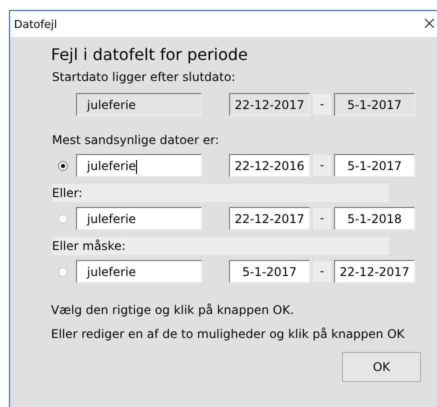 Image resolution: width=437 pixels, height=407 pixels. What do you see at coordinates (220, 246) in the screenshot?
I see `section-label: Eller måske:` at bounding box center [220, 246].